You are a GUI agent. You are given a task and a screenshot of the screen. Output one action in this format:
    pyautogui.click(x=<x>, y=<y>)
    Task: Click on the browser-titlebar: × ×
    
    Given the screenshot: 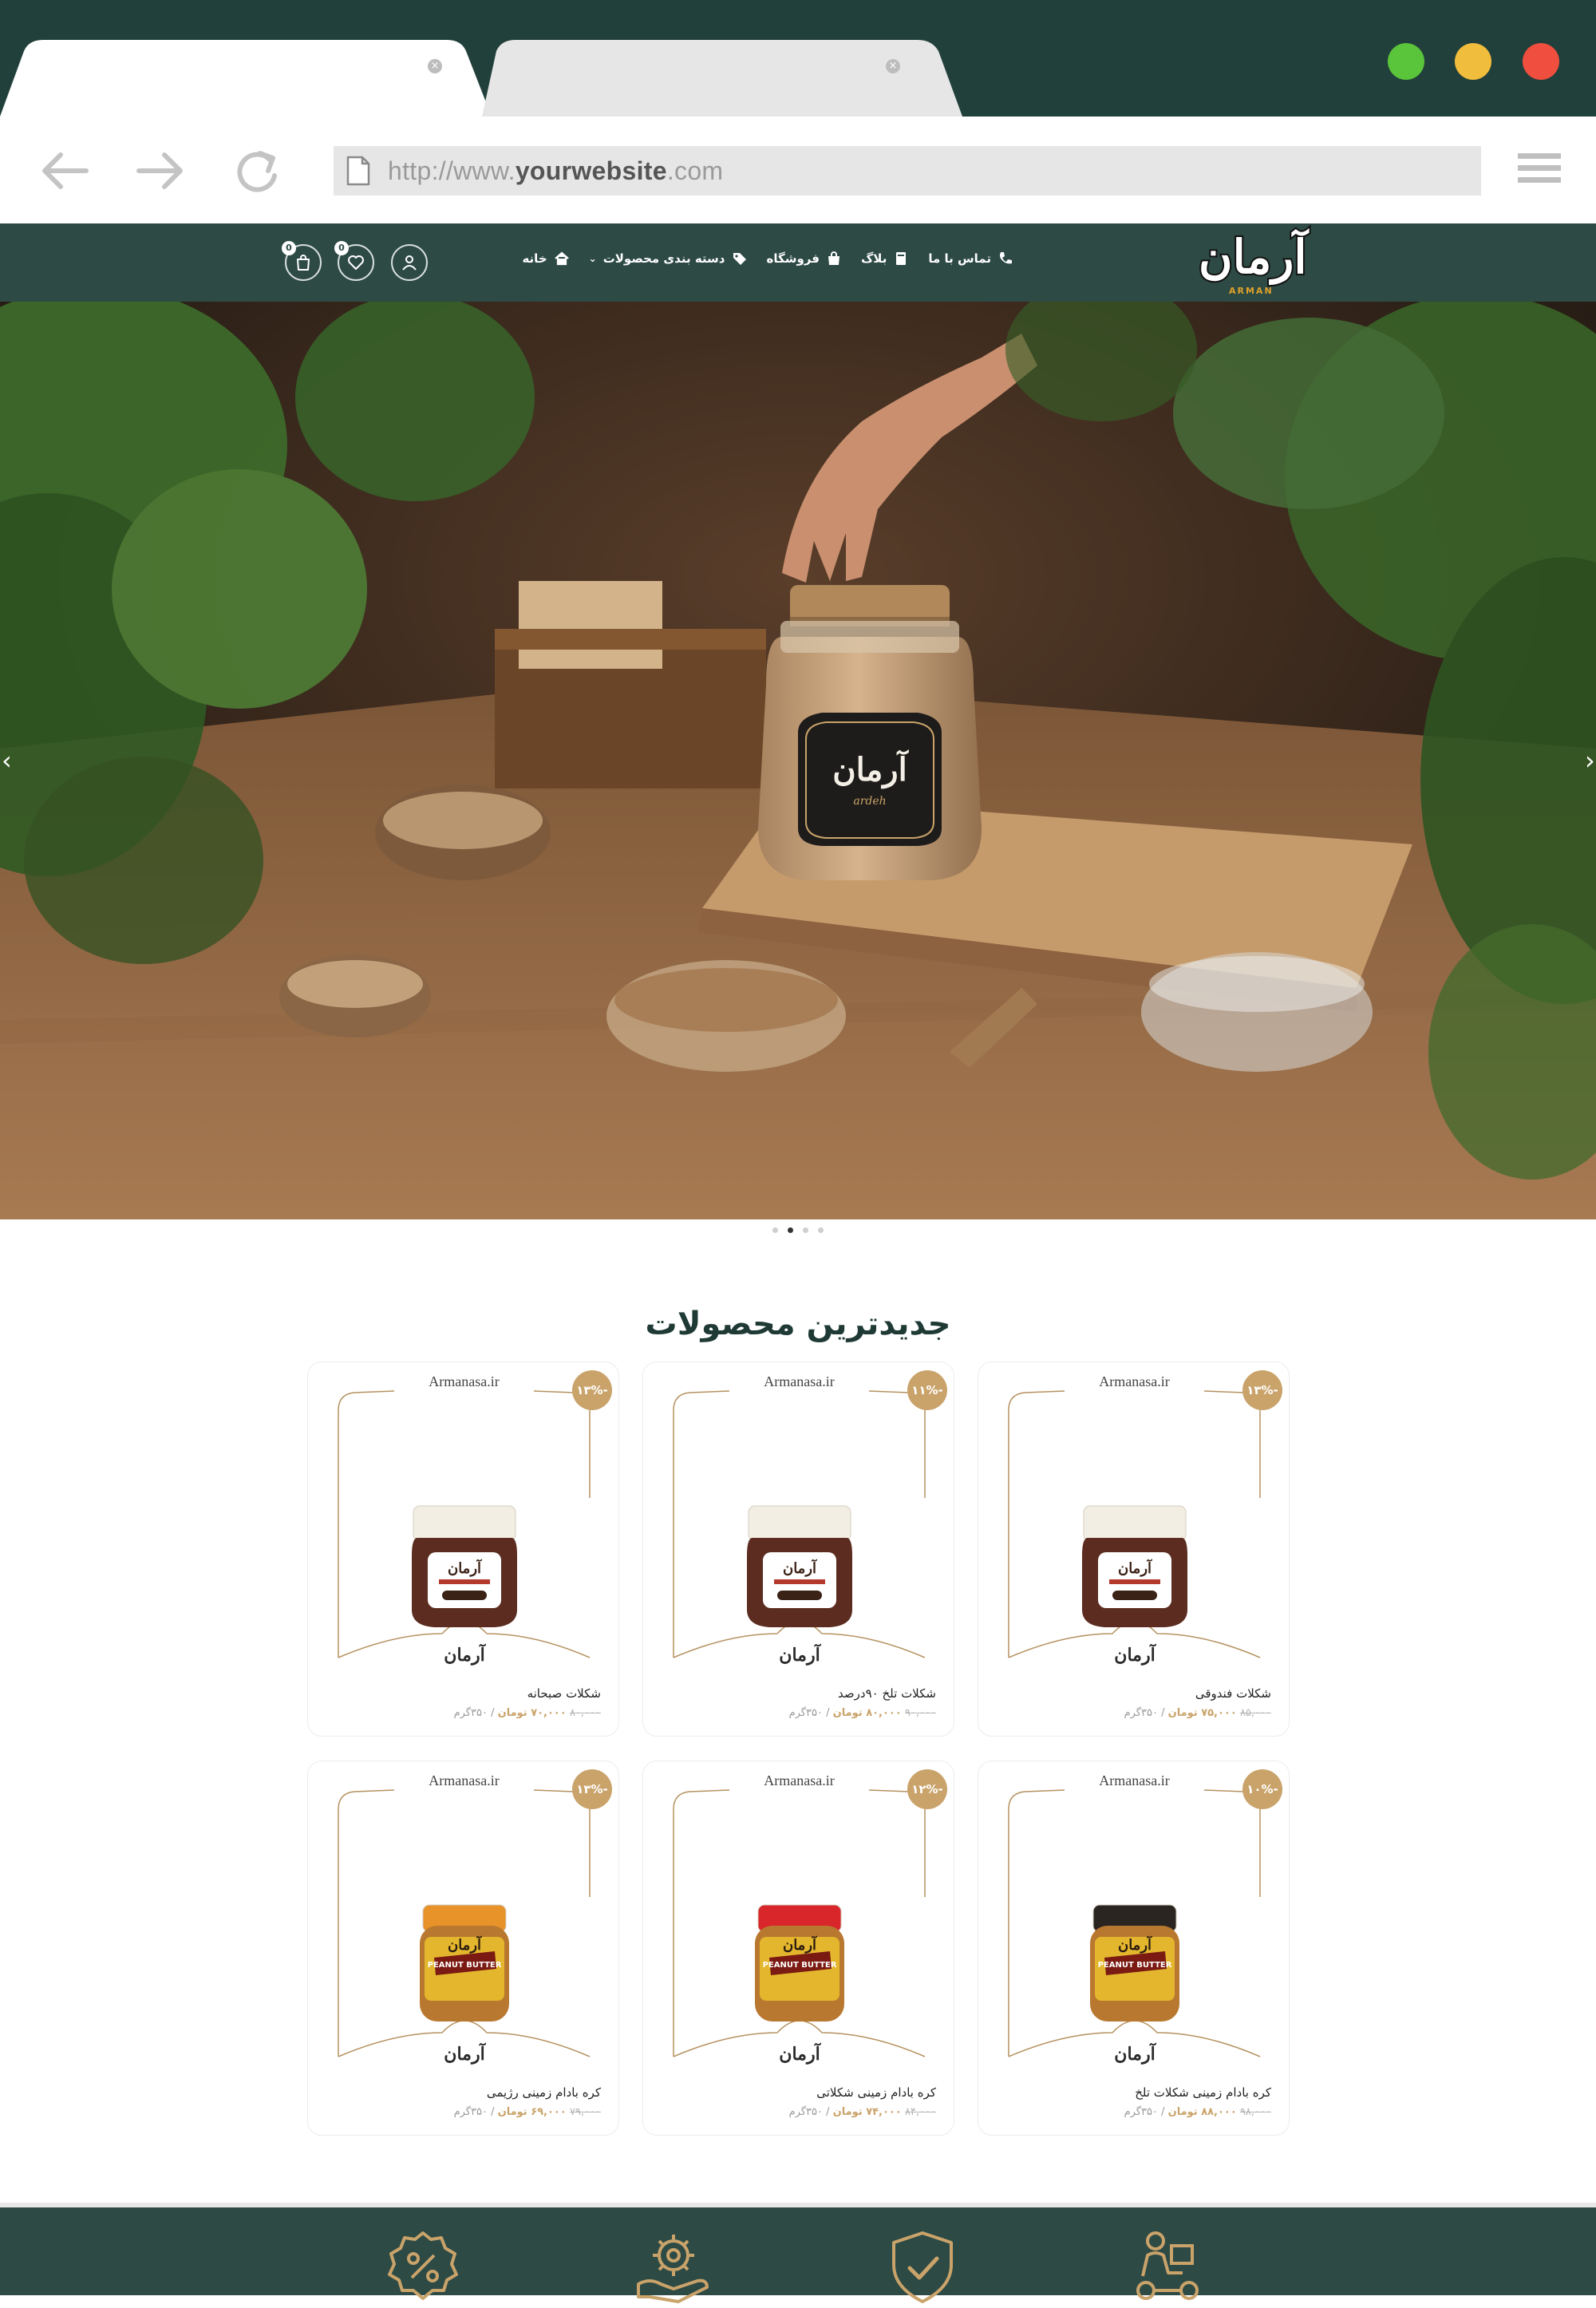 What is the action you would take?
    pyautogui.click(x=798, y=59)
    